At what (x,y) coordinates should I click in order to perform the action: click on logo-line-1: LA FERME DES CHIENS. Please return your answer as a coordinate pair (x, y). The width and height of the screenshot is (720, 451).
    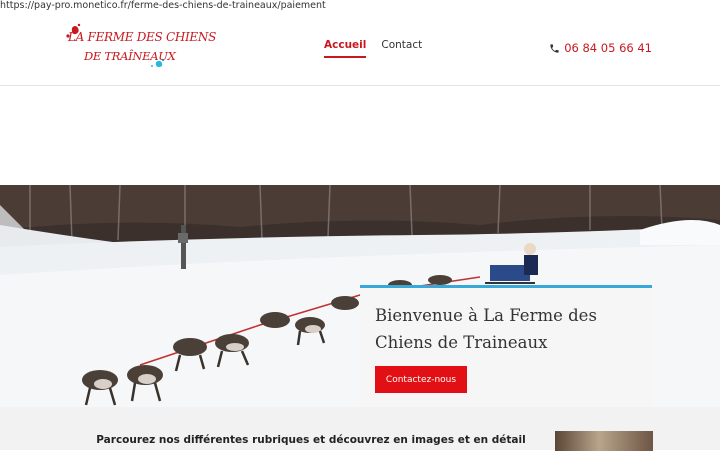
    Looking at the image, I should click on (142, 37).